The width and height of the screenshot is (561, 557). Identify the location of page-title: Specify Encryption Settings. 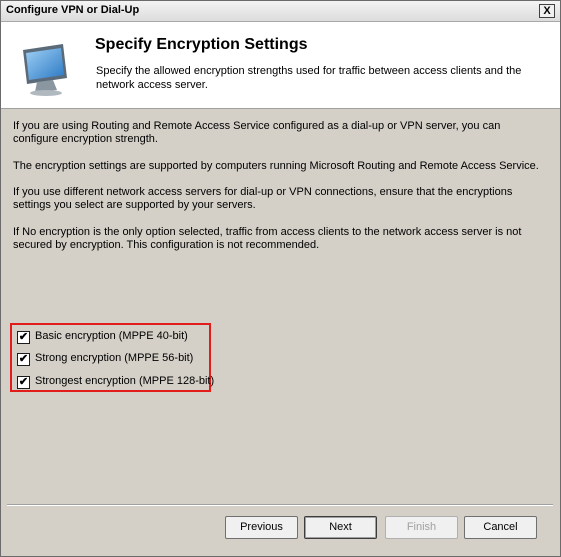
(201, 44).